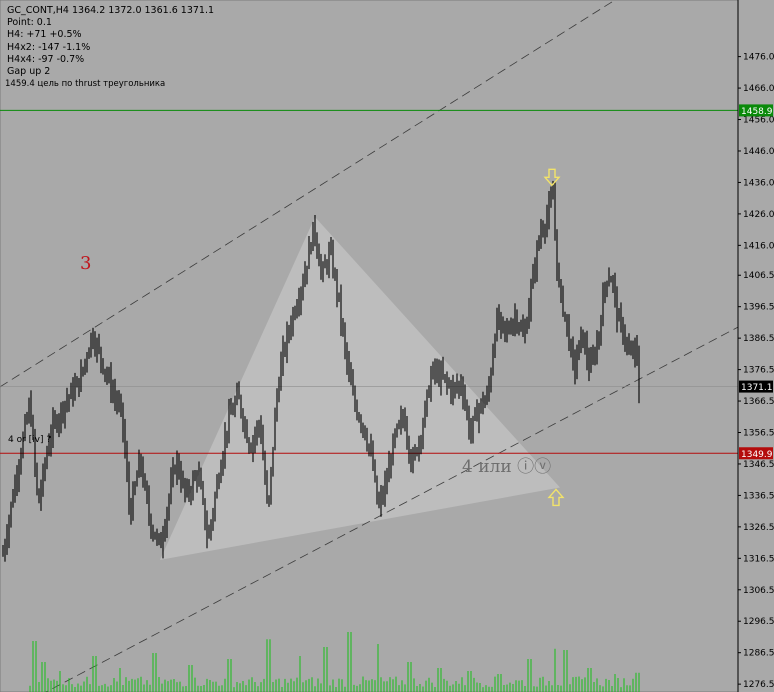 The image size is (774, 692). I want to click on price-tick-label: 1416.0, so click(758, 246).